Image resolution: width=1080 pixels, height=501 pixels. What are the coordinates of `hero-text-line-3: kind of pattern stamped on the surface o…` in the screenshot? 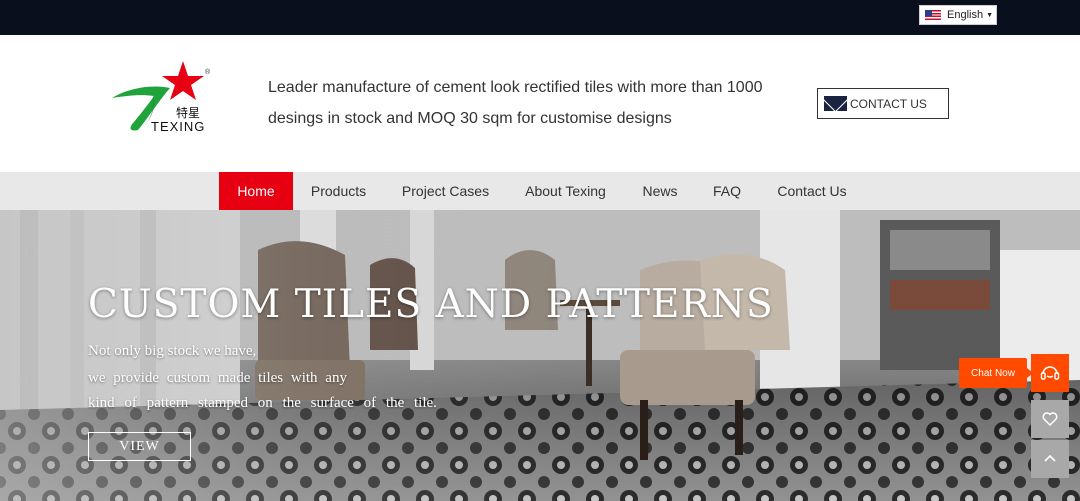 It's located at (262, 403).